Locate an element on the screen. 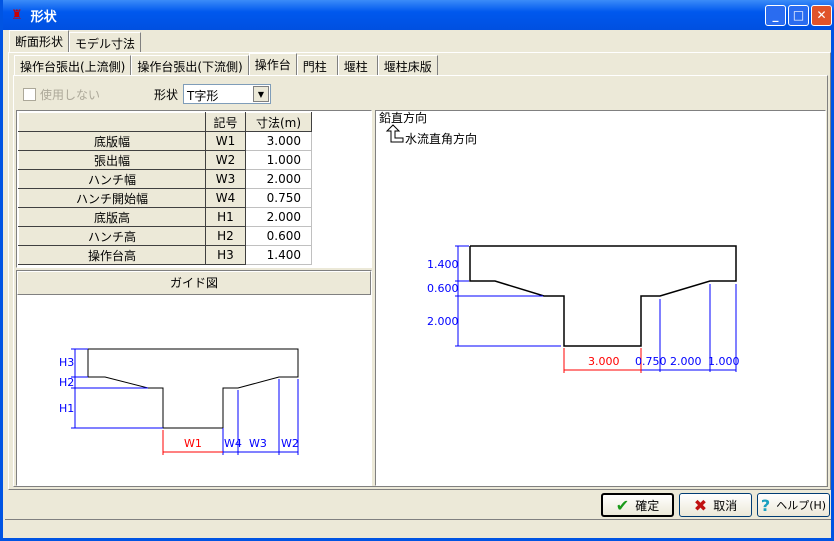 The image size is (834, 541). dim-h1: 2.000 is located at coordinates (443, 321).